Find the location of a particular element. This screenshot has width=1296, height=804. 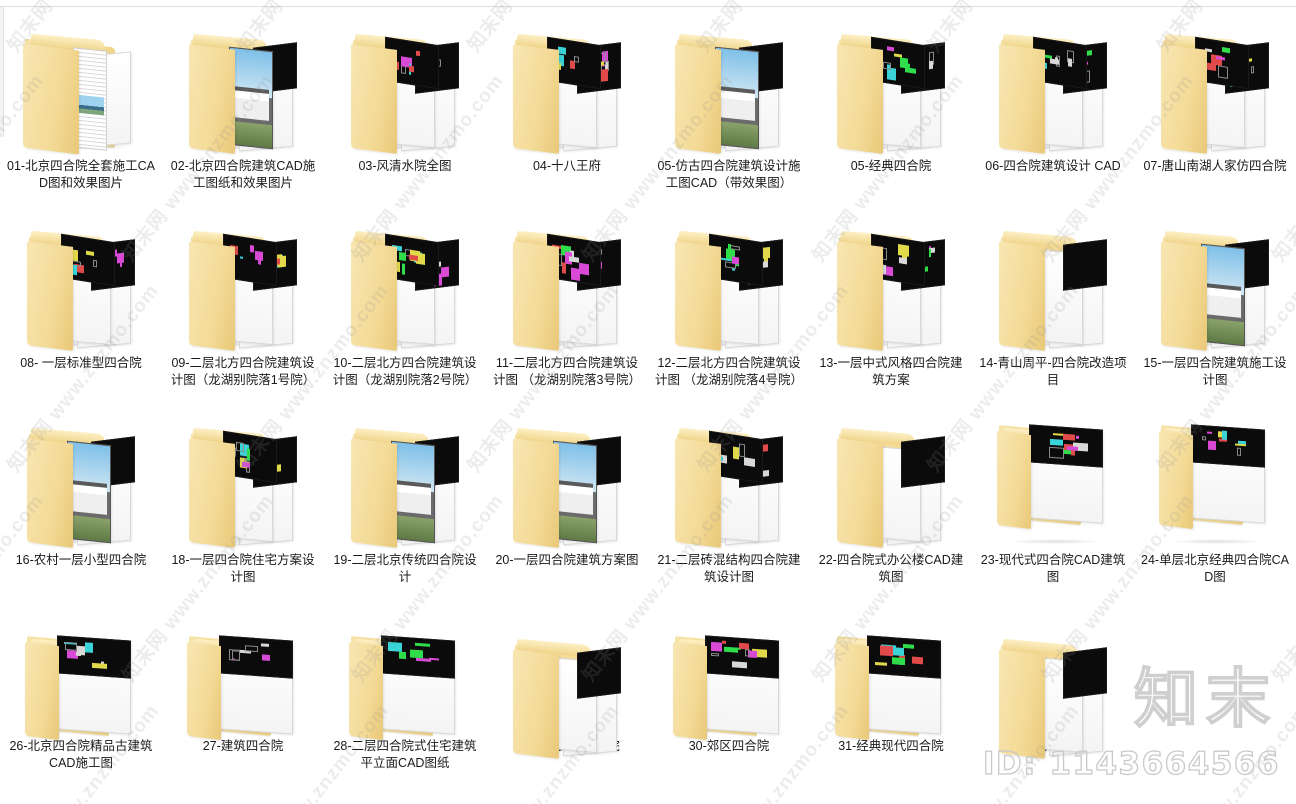

folder-label: 30-郊区四合院 is located at coordinates (729, 746).